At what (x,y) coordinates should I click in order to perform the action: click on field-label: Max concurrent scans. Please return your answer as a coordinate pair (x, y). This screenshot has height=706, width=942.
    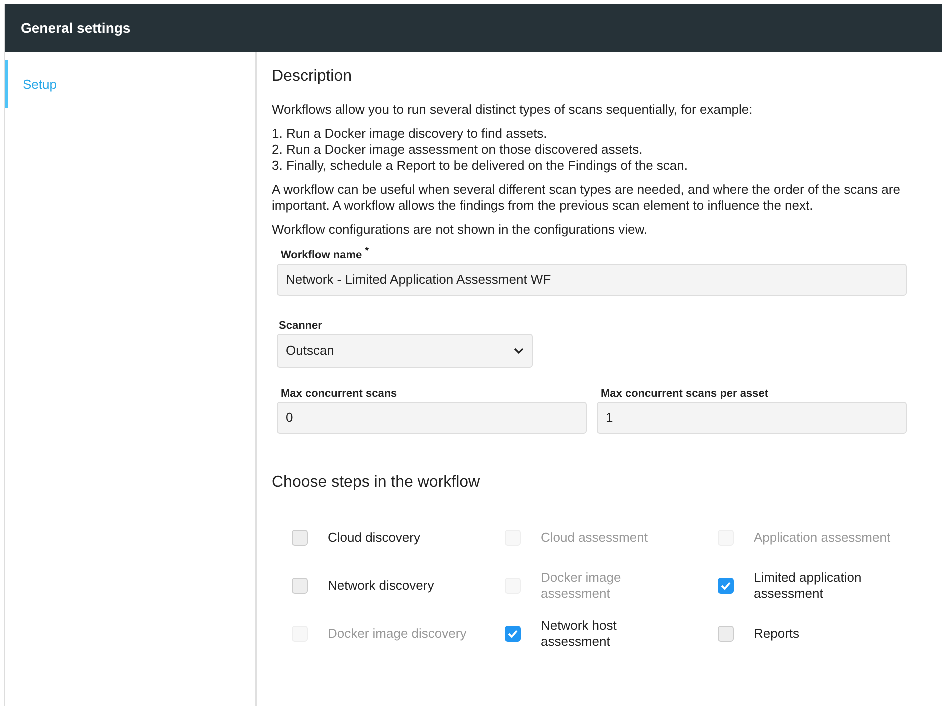
    Looking at the image, I should click on (339, 394).